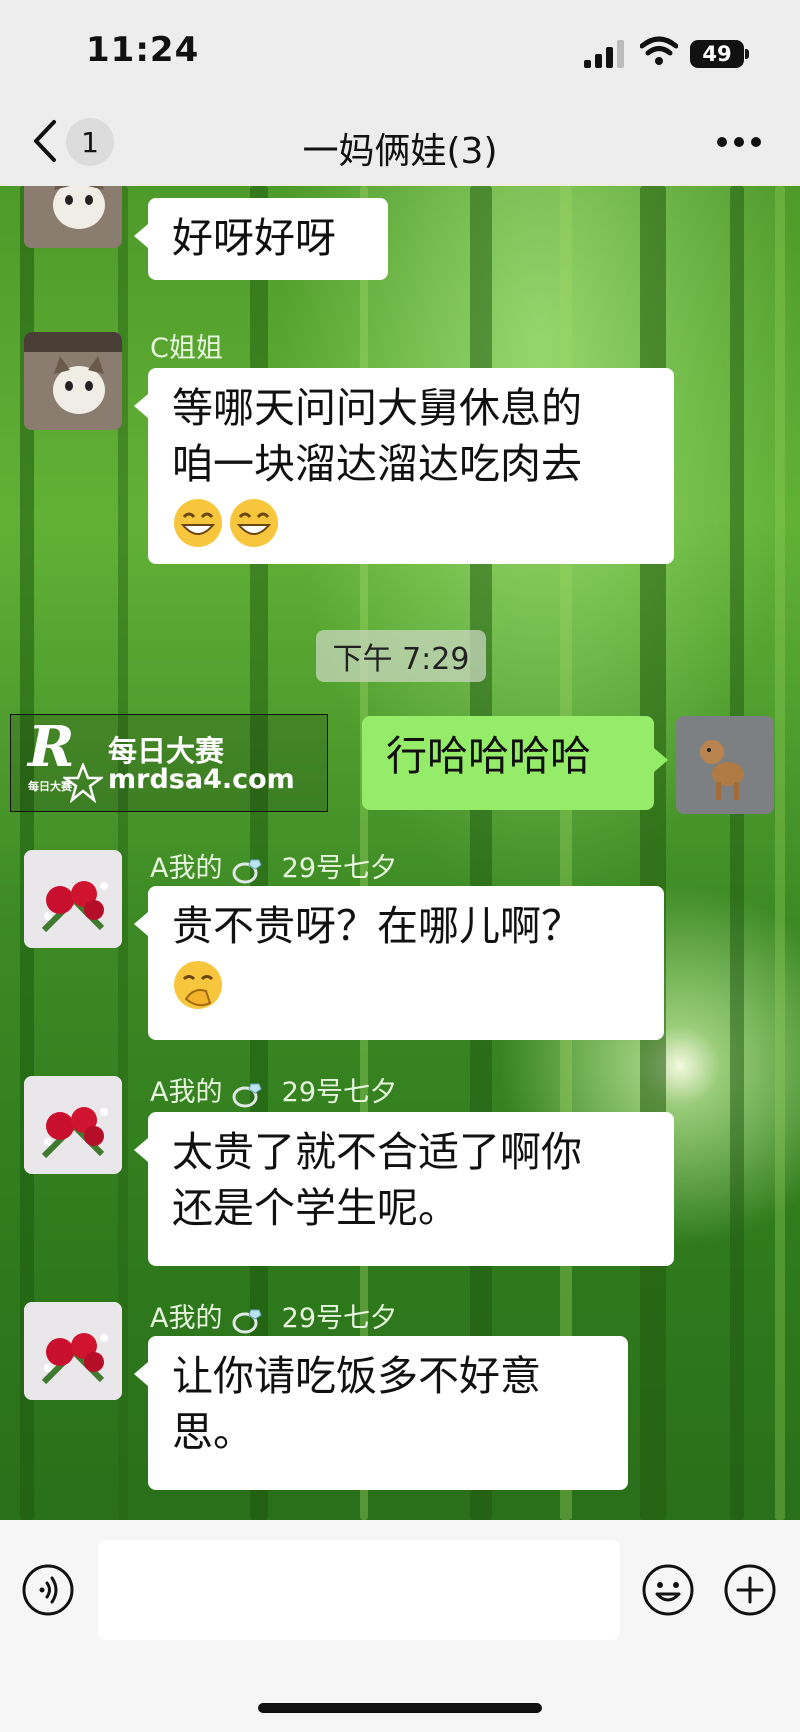 The image size is (800, 1732). I want to click on message-bubble-own: 行哈哈哈哈, so click(515, 763).